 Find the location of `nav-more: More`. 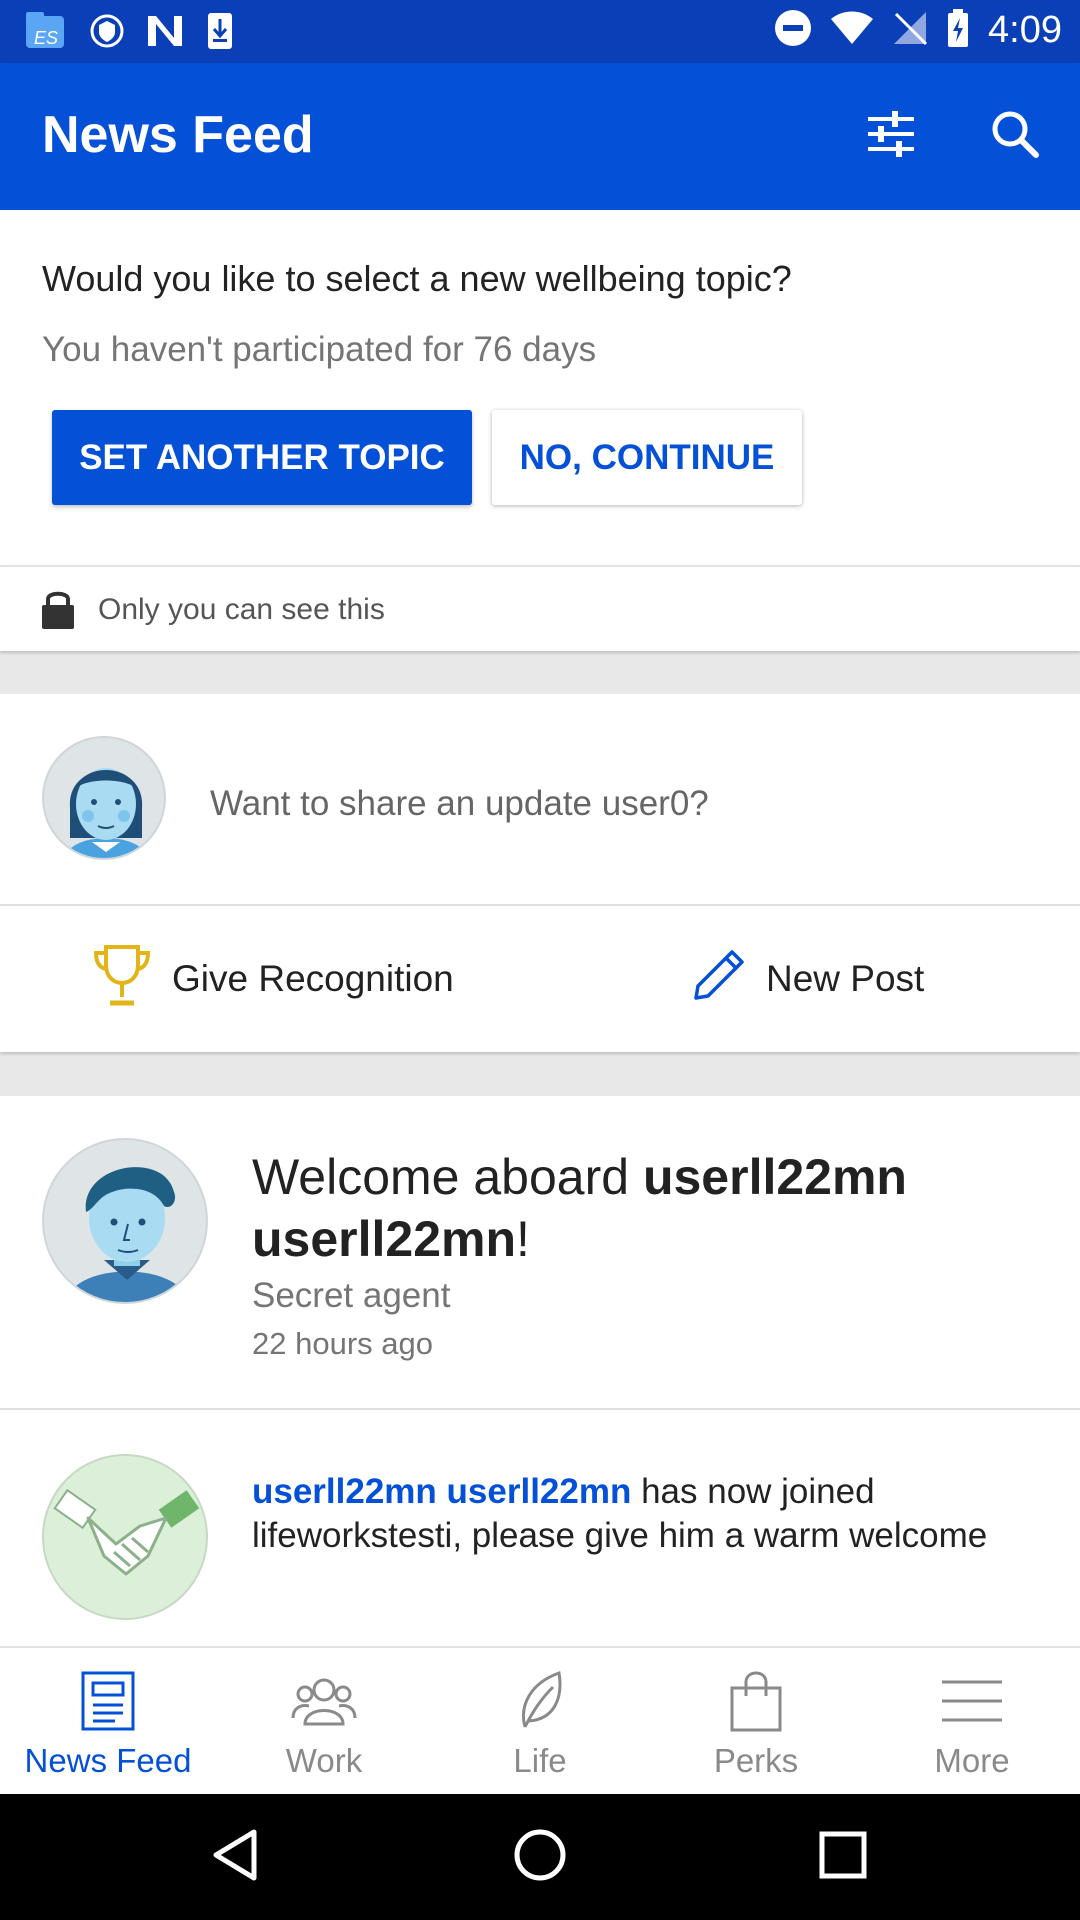

nav-more: More is located at coordinates (972, 1722).